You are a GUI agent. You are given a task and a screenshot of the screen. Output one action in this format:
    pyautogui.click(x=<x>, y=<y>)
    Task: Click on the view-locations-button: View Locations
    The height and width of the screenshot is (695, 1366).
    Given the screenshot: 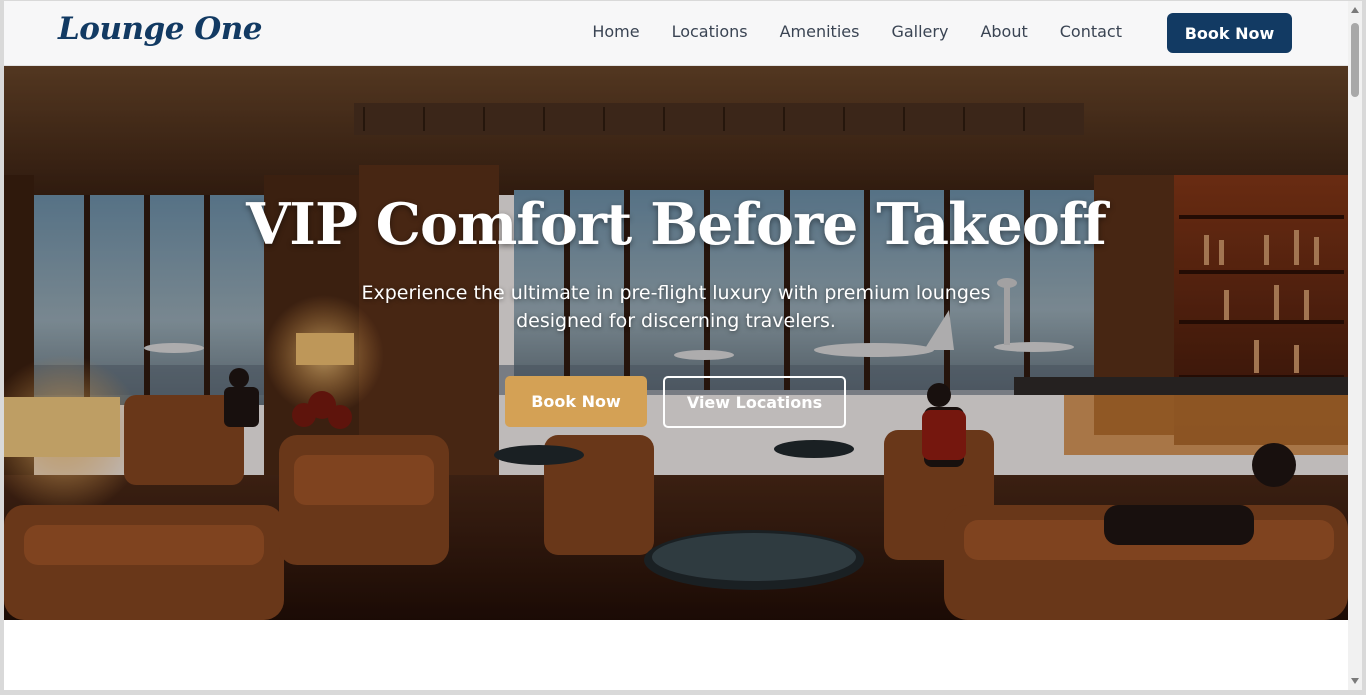 What is the action you would take?
    pyautogui.click(x=754, y=402)
    